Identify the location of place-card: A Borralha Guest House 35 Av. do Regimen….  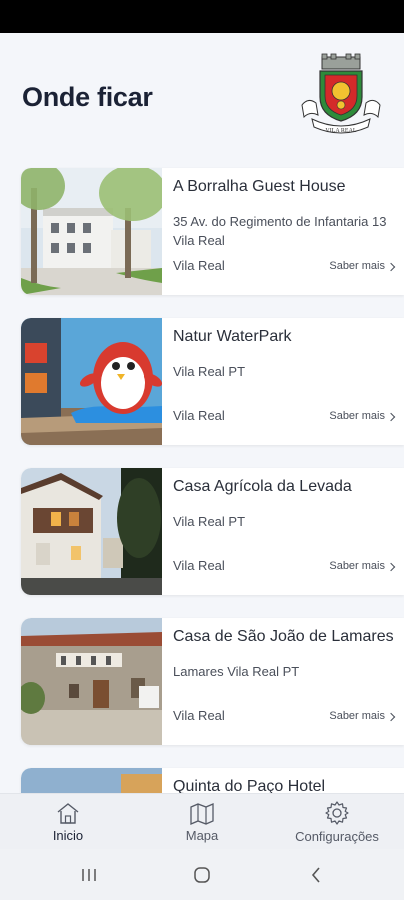
(212, 231).